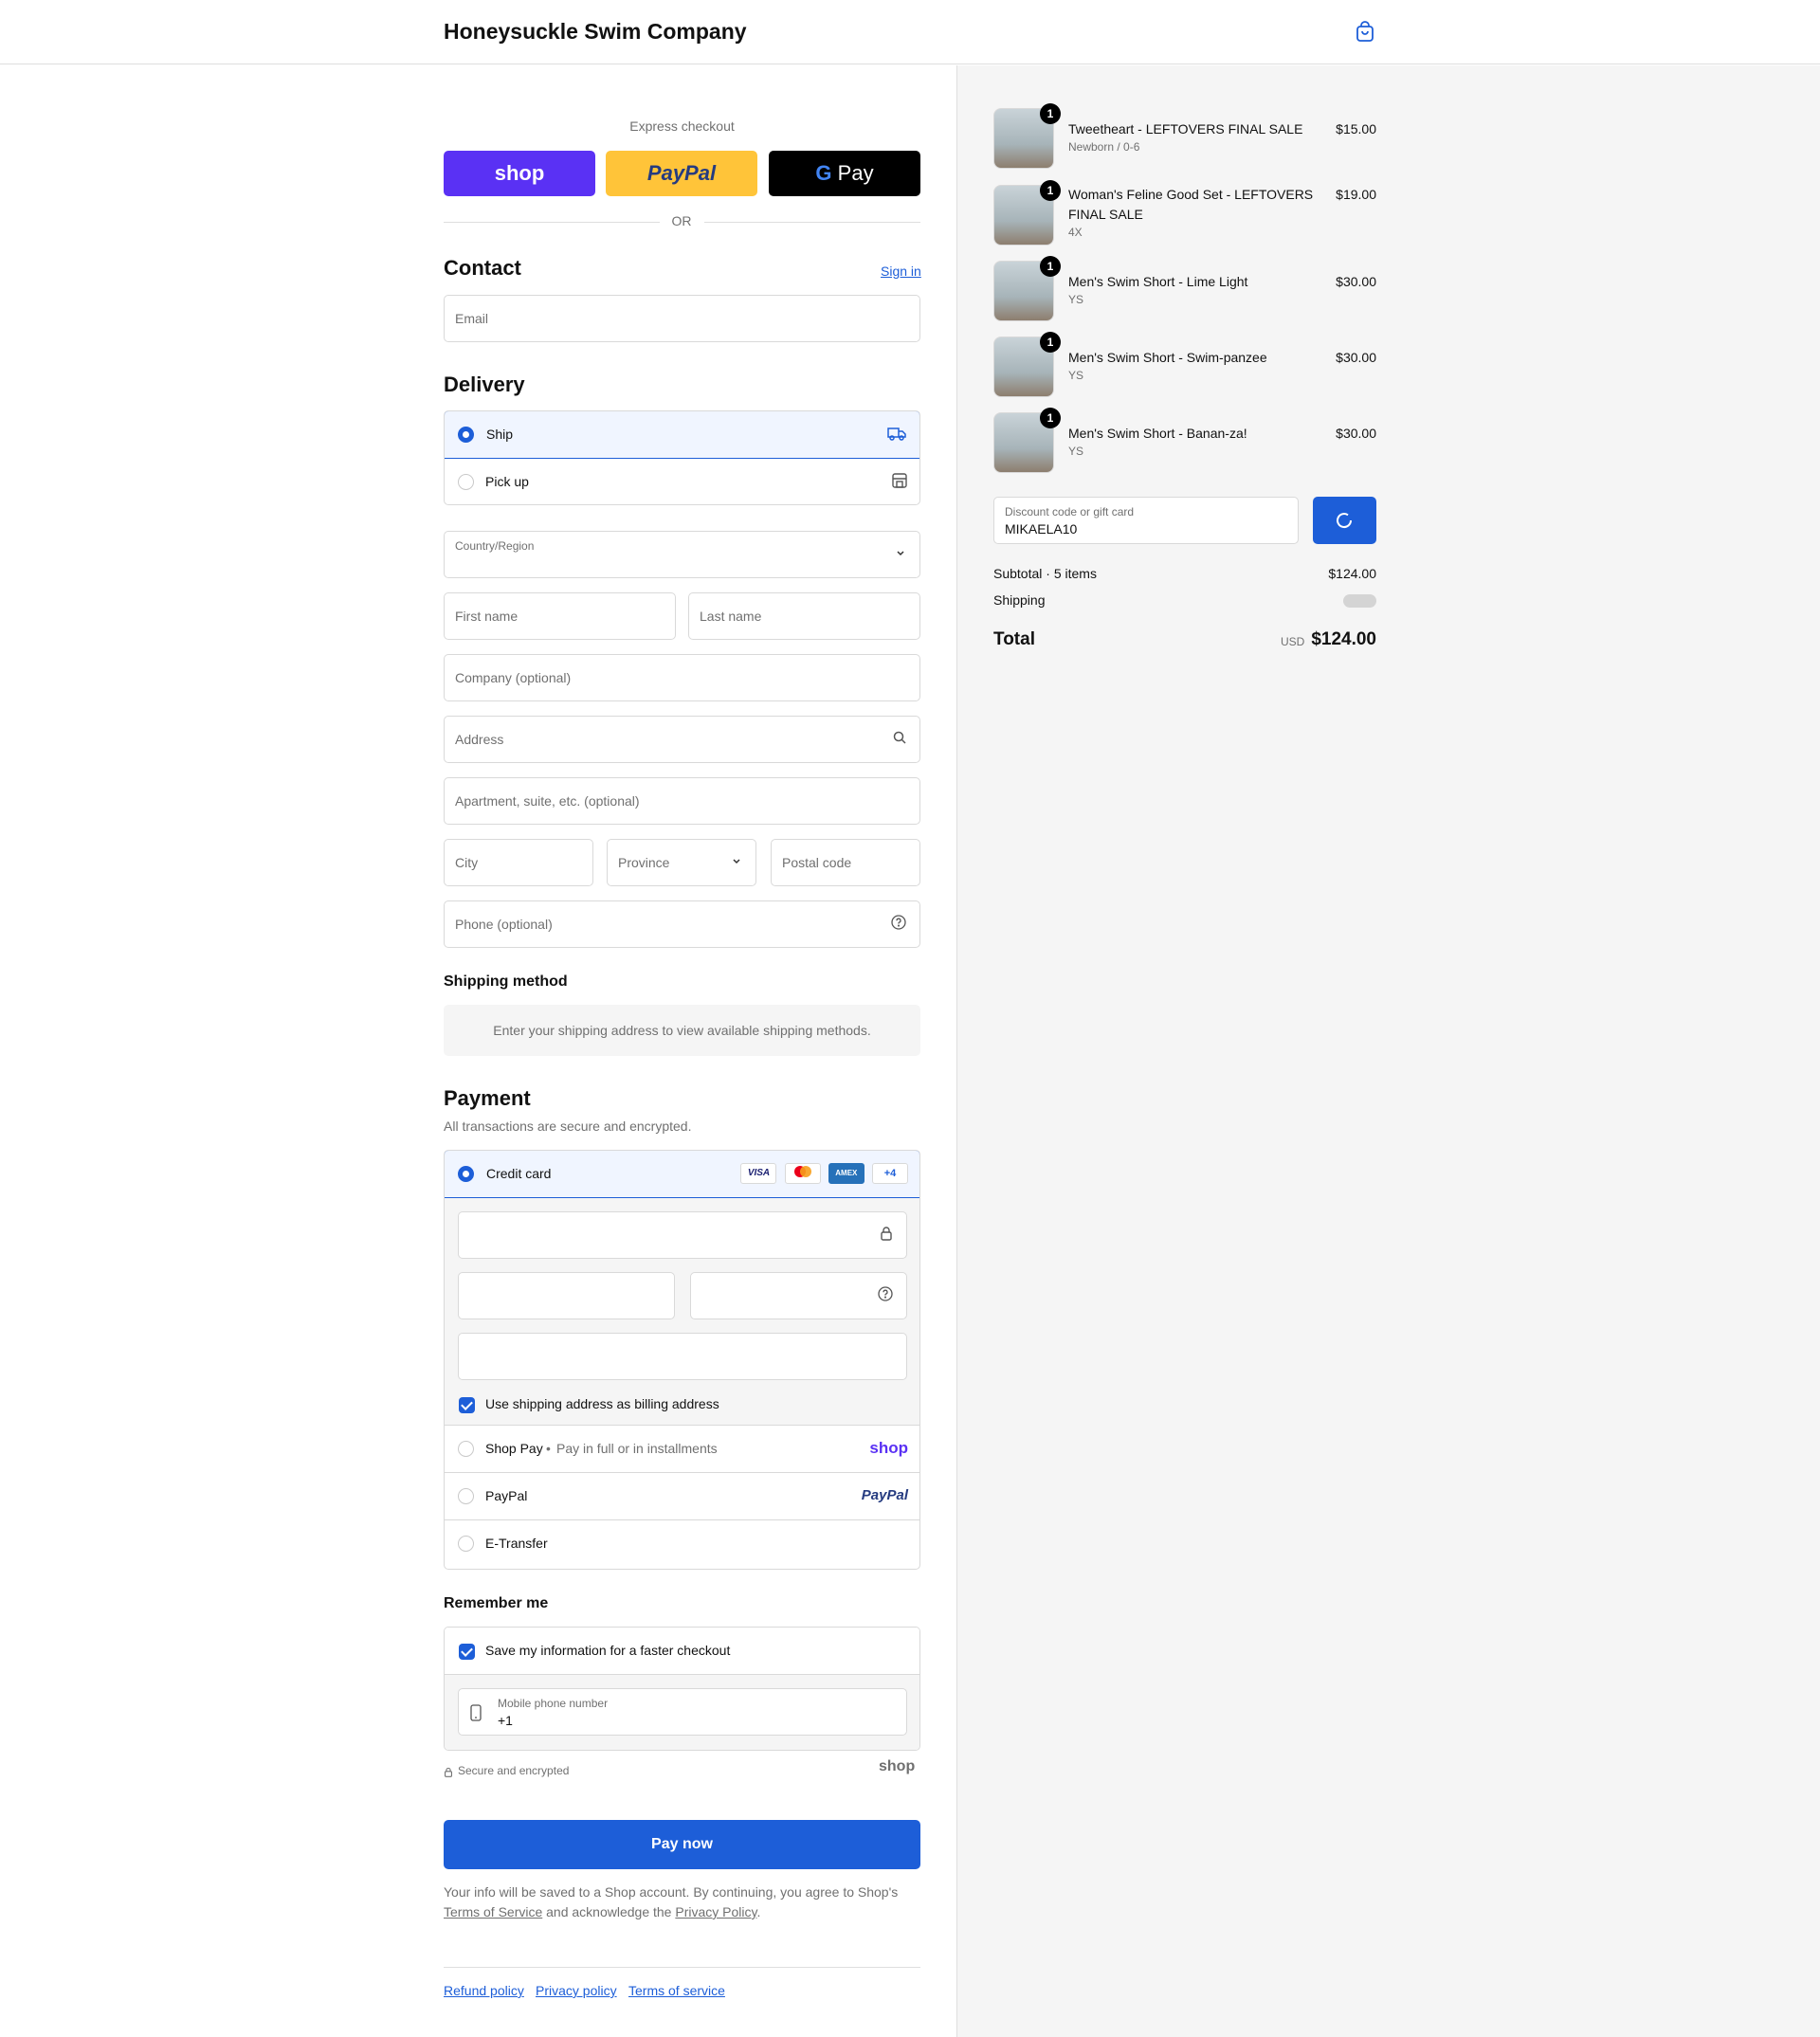 The width and height of the screenshot is (1820, 2037). I want to click on card-brands: VISA AMEX +4, so click(822, 1173).